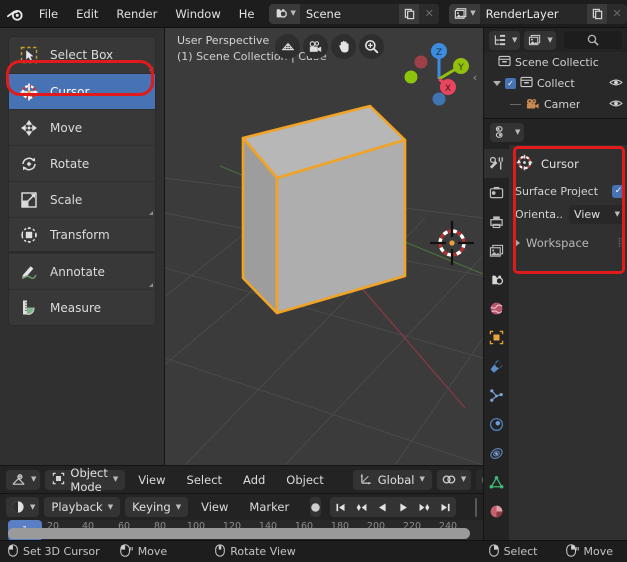 This screenshot has width=627, height=562. Describe the element at coordinates (343, 46) in the screenshot. I see `pan-hand-icon` at that location.